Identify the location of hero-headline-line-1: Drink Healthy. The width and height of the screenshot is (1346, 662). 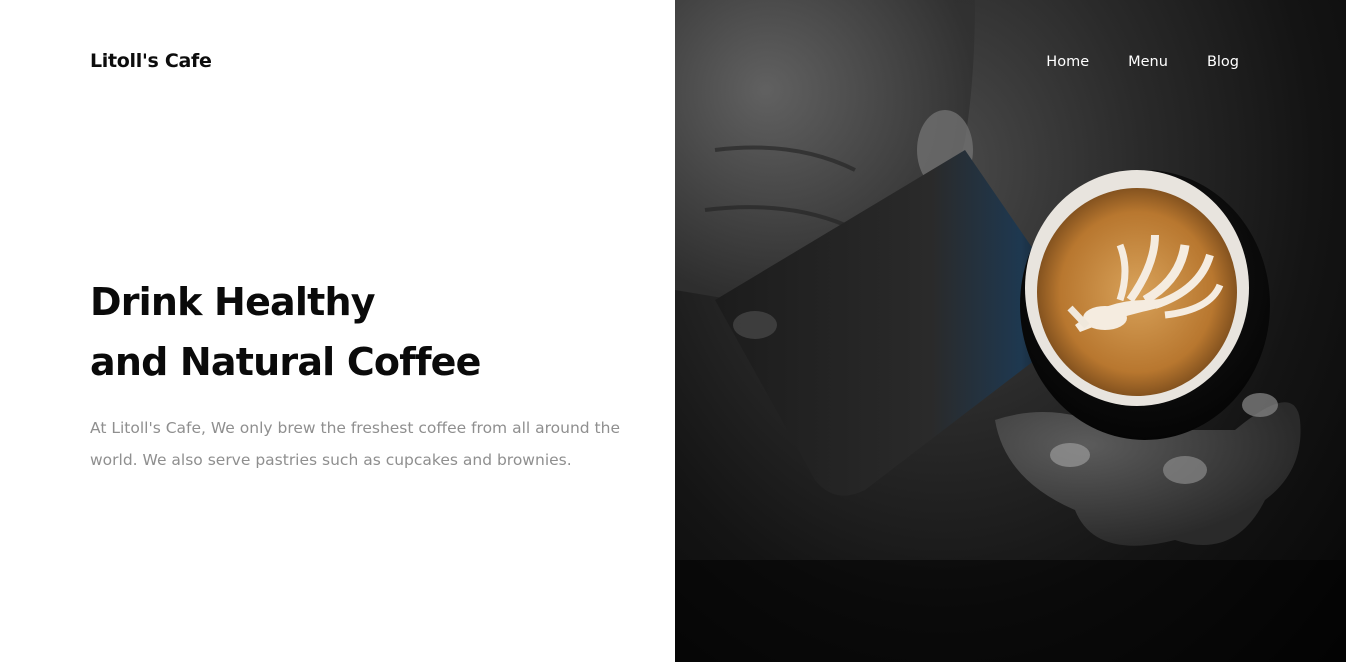
(233, 302).